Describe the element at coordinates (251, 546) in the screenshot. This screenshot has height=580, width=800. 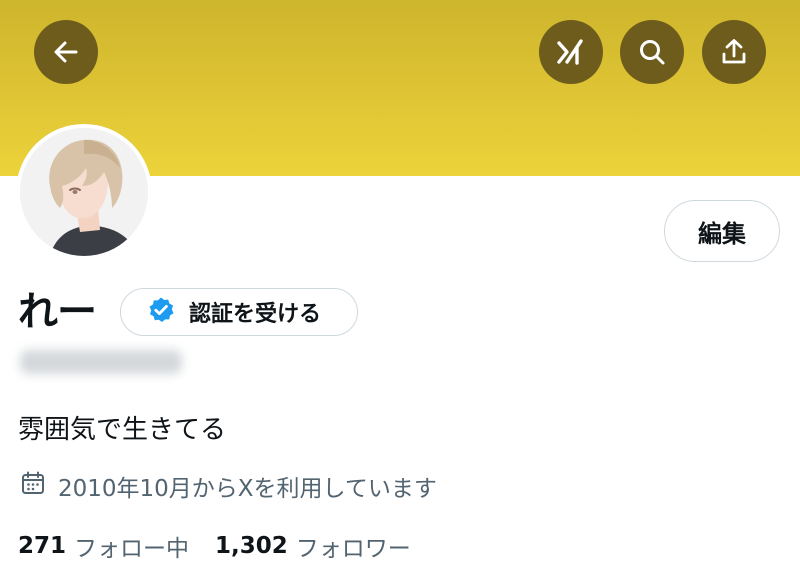
I see `followers-count: 1,302` at that location.